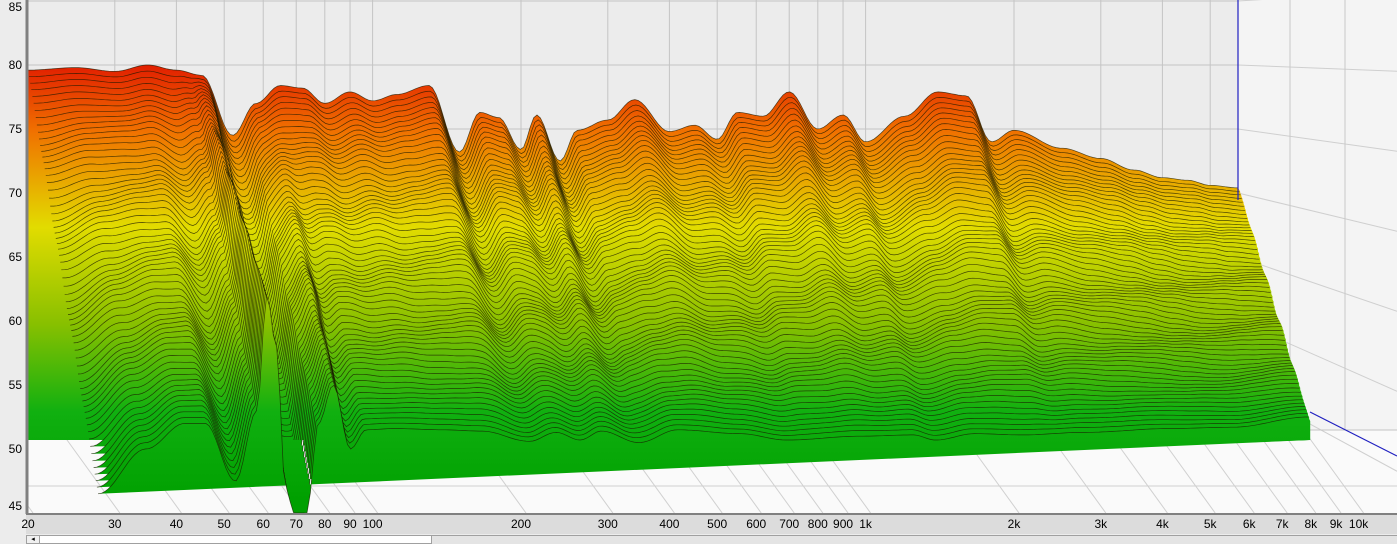 This screenshot has height=544, width=1397. I want to click on scrollbar-track, so click(914, 539).